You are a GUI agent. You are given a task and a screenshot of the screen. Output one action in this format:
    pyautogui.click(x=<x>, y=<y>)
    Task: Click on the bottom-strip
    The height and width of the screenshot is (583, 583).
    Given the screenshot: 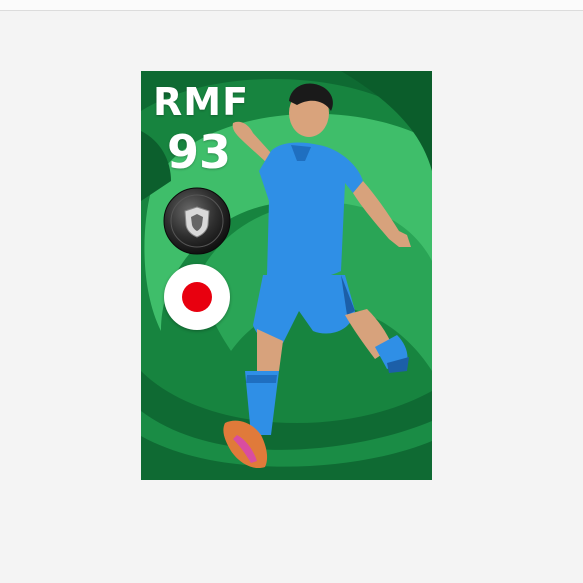 What is the action you would take?
    pyautogui.click(x=291, y=578)
    